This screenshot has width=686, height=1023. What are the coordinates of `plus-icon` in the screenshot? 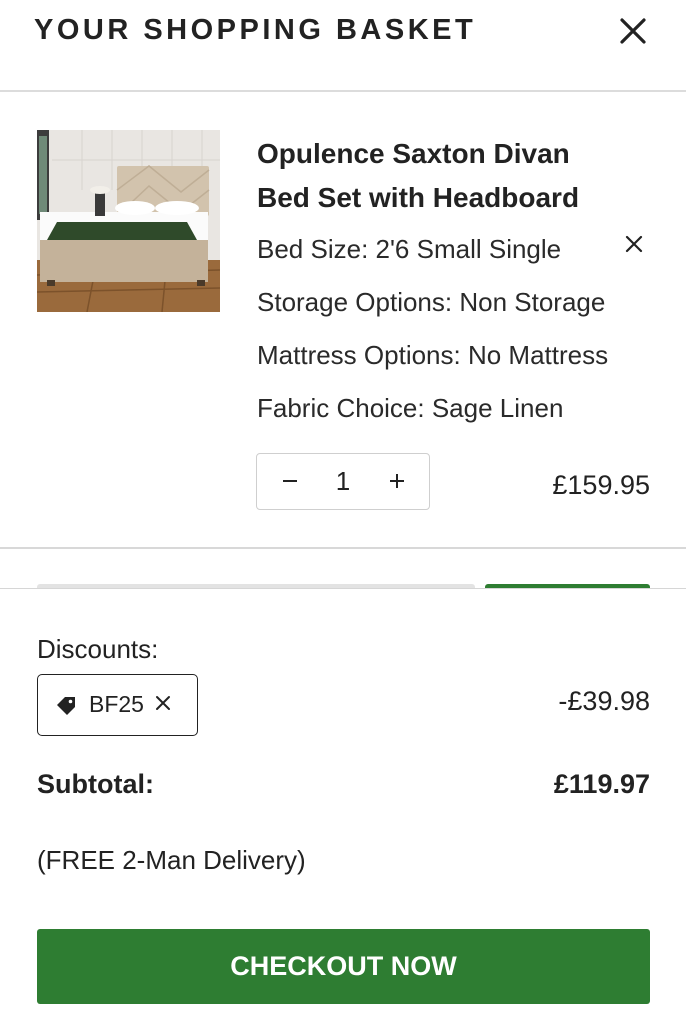 It's located at (397, 481).